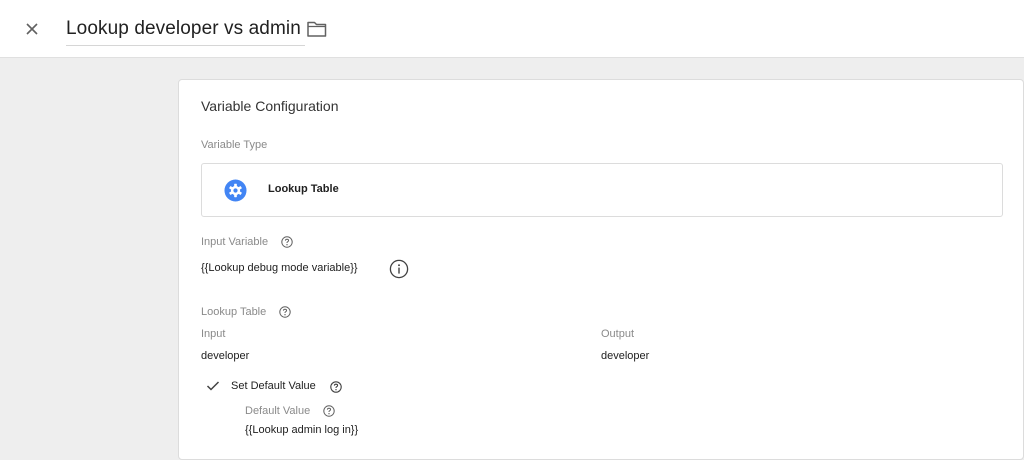 The height and width of the screenshot is (460, 1024). What do you see at coordinates (225, 356) in the screenshot?
I see `table-cell-input: developer` at bounding box center [225, 356].